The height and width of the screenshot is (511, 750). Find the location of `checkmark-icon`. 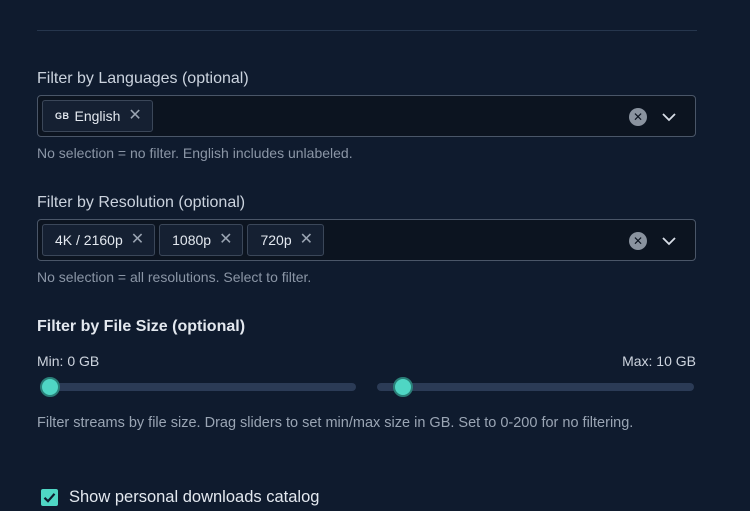

checkmark-icon is located at coordinates (49, 498).